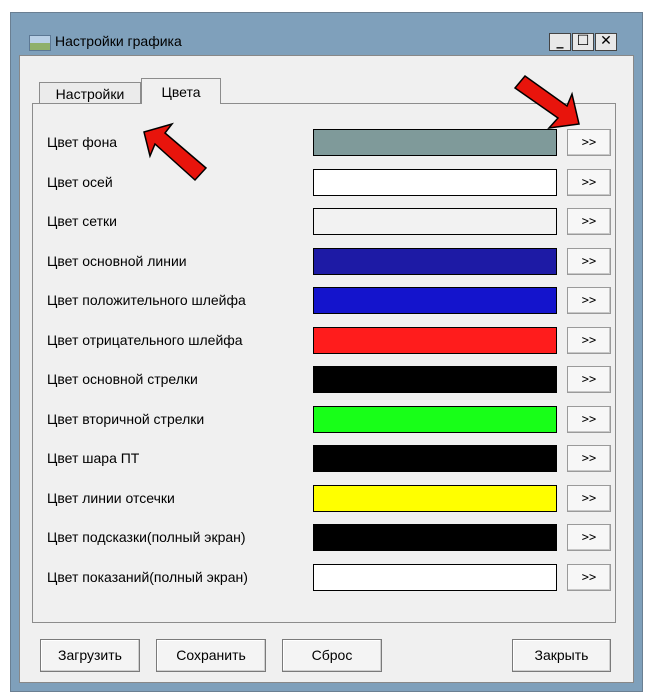 This screenshot has width=655, height=700. I want to click on color-row-label: Цвет шара ПТ, so click(93, 458).